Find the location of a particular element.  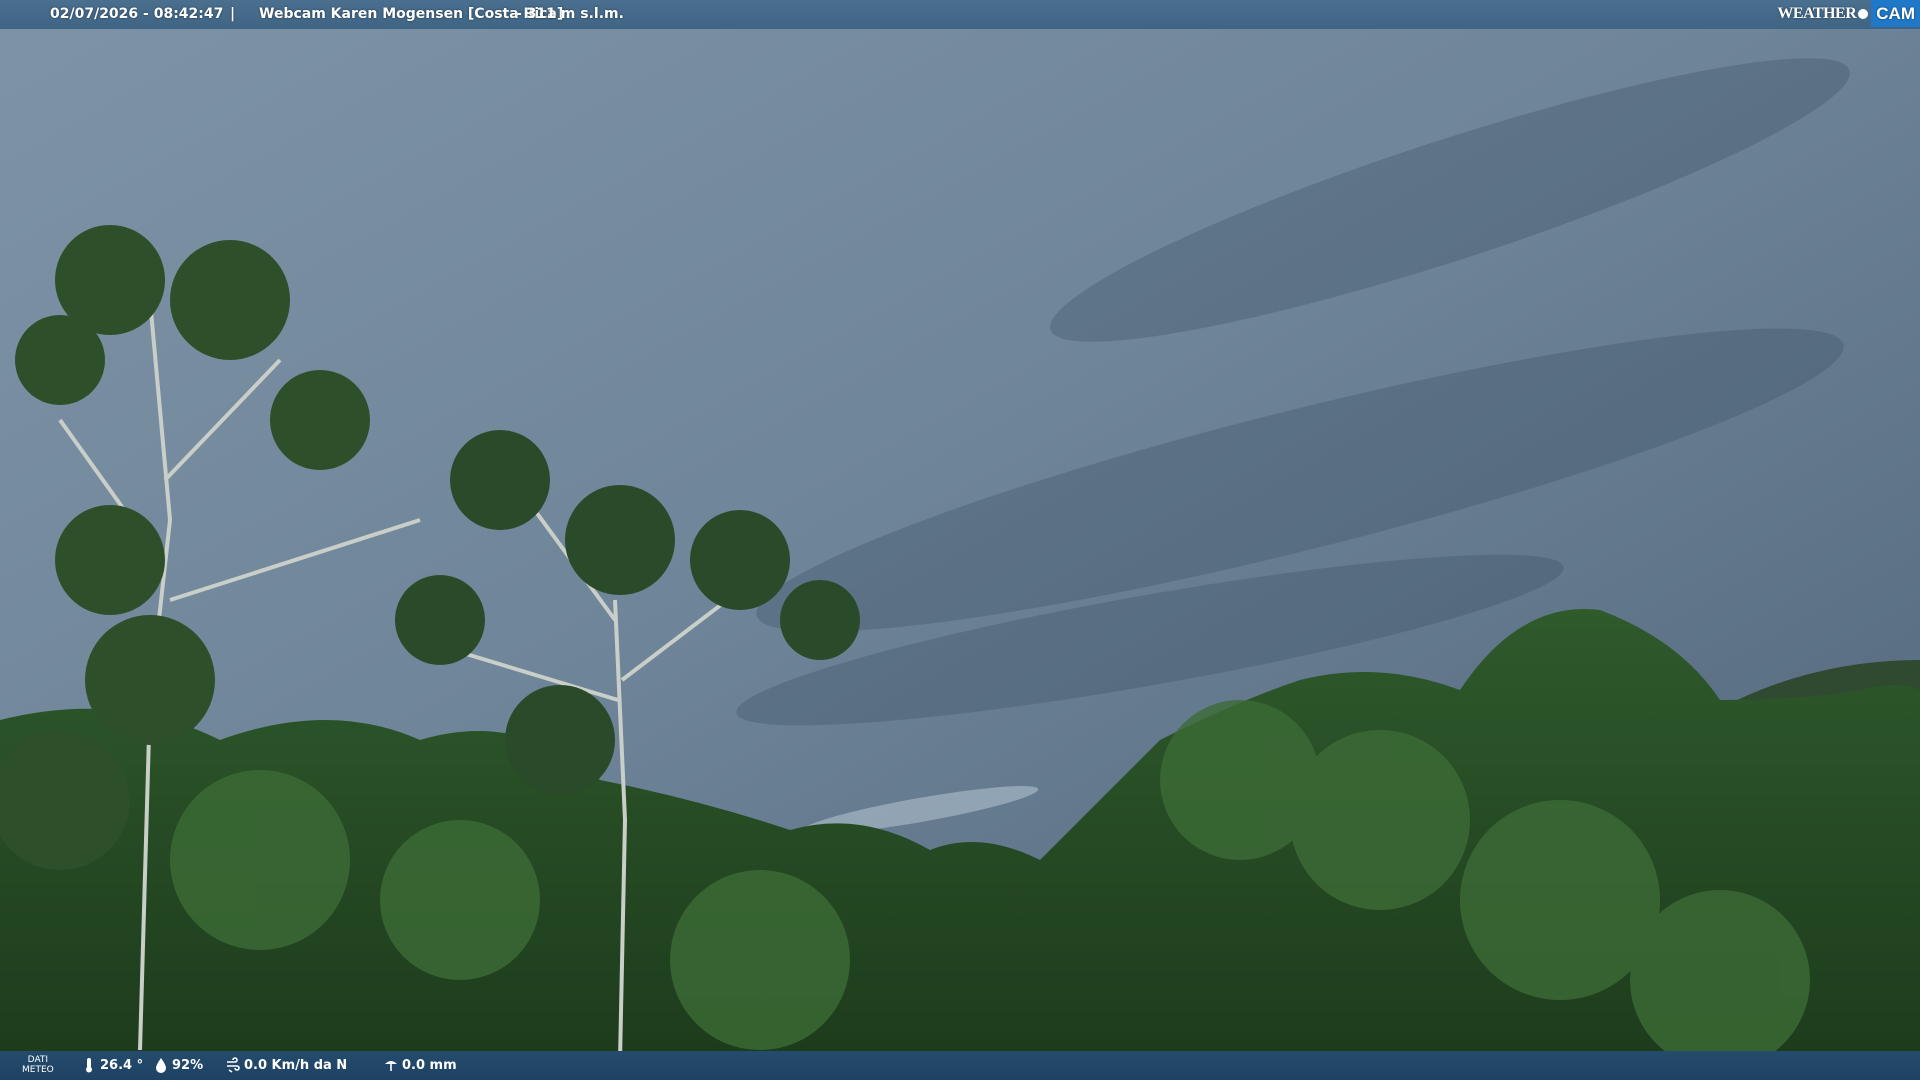

wind-value: 0.0 Km/h da N is located at coordinates (296, 1065).